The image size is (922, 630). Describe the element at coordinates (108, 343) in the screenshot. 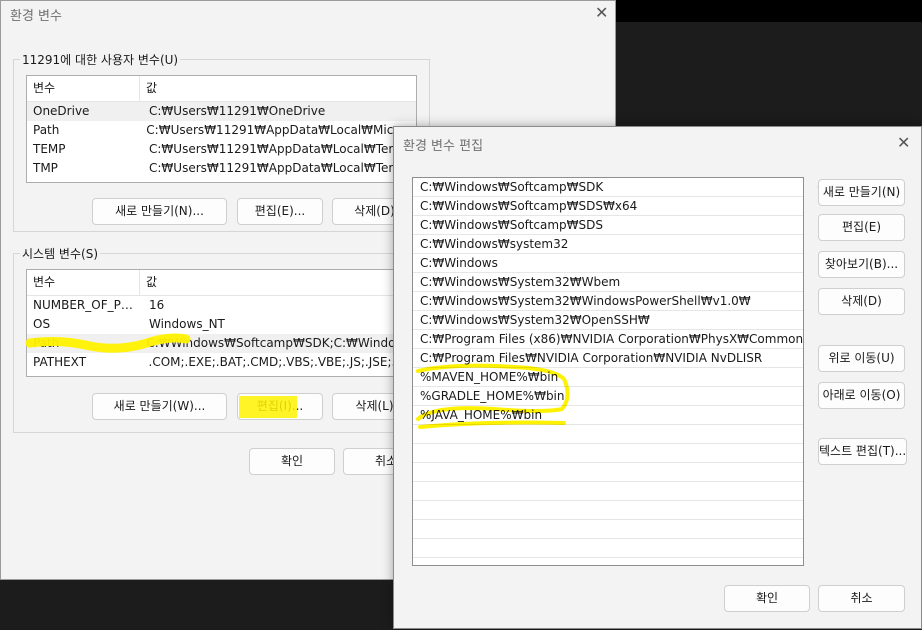

I see `path-highlight-stroke` at that location.